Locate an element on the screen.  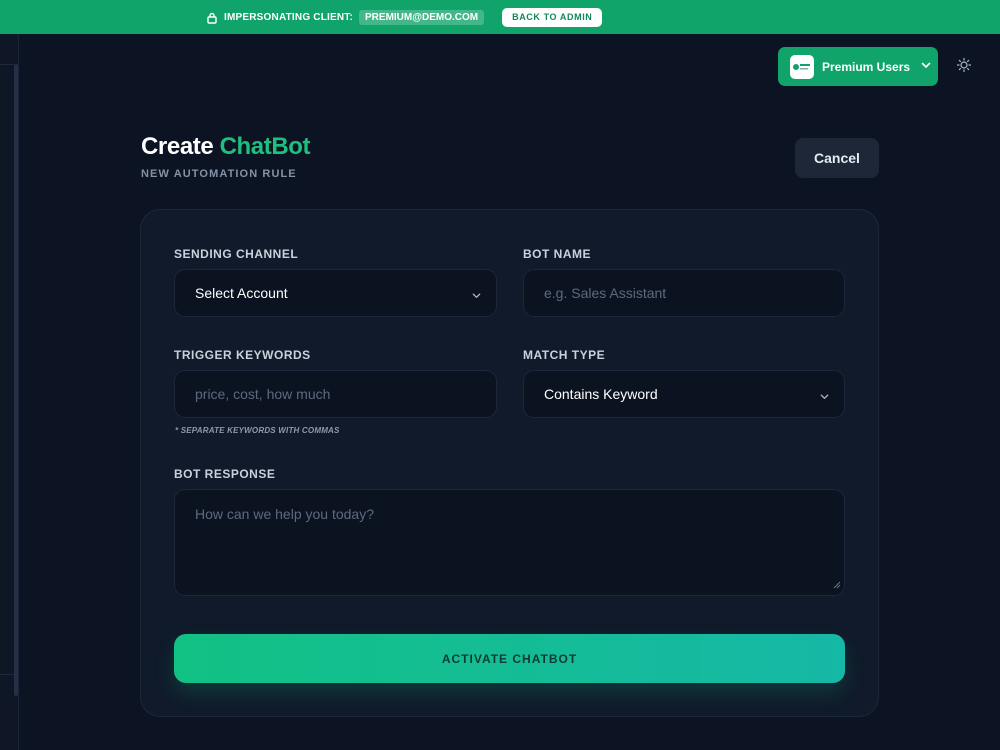
match-type-label: MATCH TYPE is located at coordinates (564, 355).